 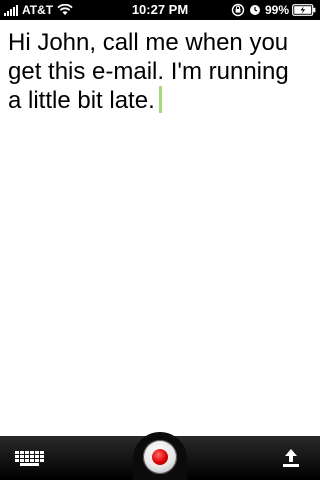 I want to click on status-bar: AT&T 10:27 PM 99%, so click(x=160, y=10).